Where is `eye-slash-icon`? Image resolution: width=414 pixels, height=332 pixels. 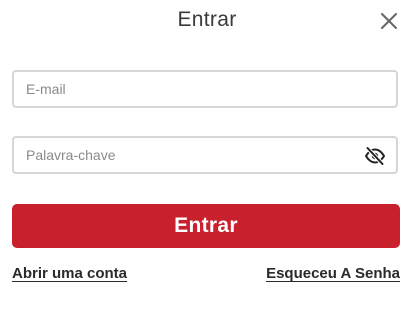 eye-slash-icon is located at coordinates (375, 156).